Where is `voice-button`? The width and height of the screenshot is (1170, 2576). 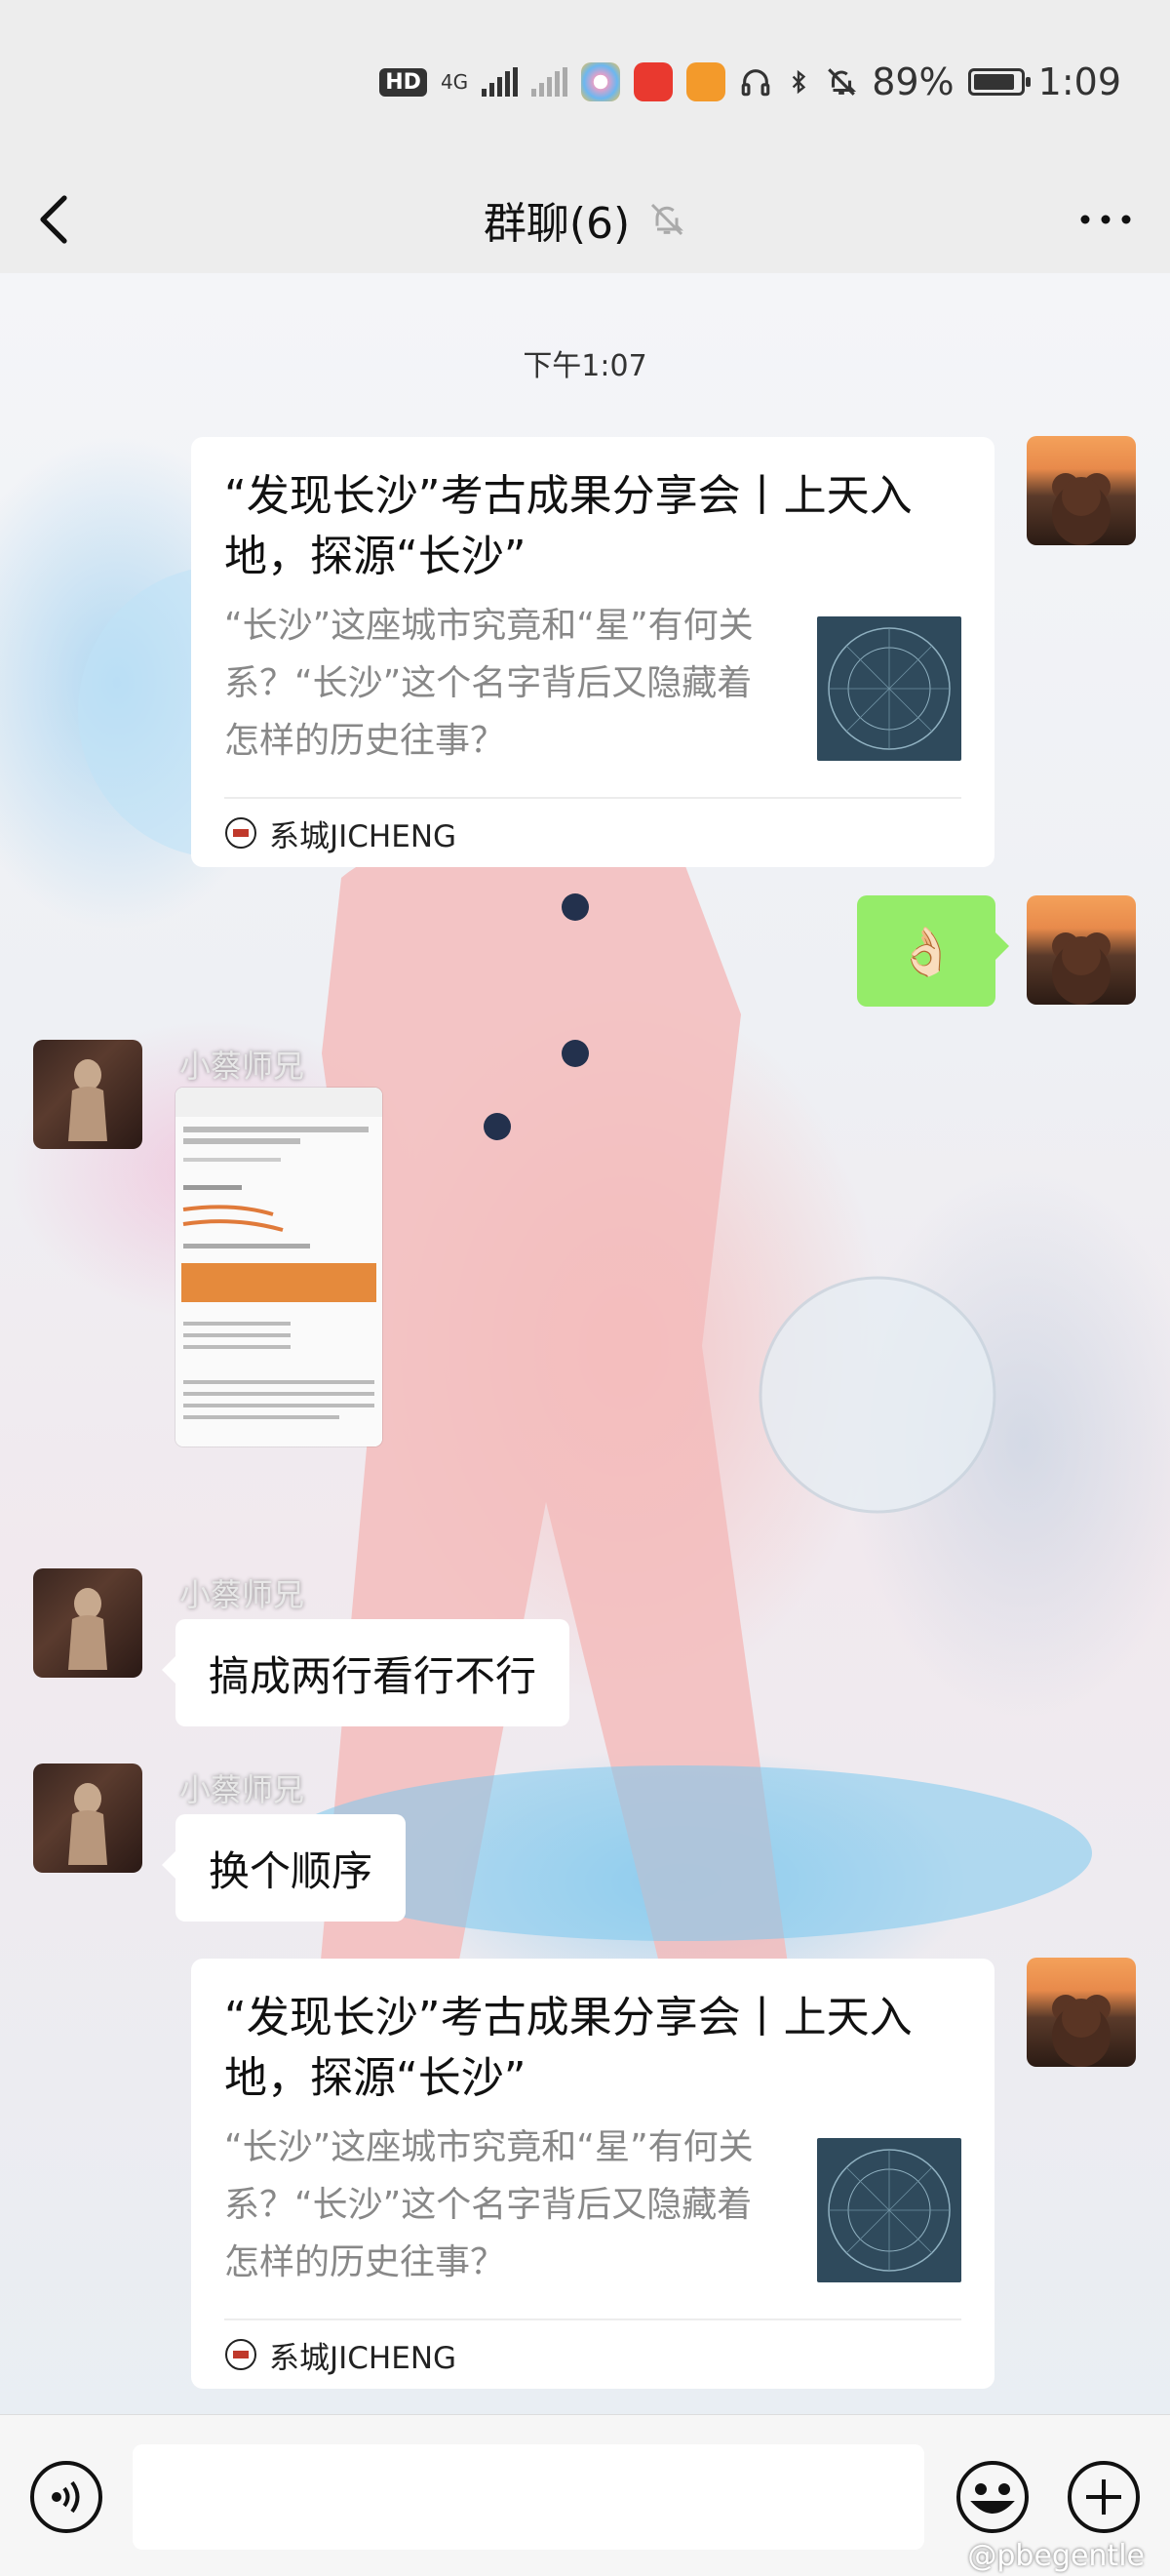 voice-button is located at coordinates (66, 2497).